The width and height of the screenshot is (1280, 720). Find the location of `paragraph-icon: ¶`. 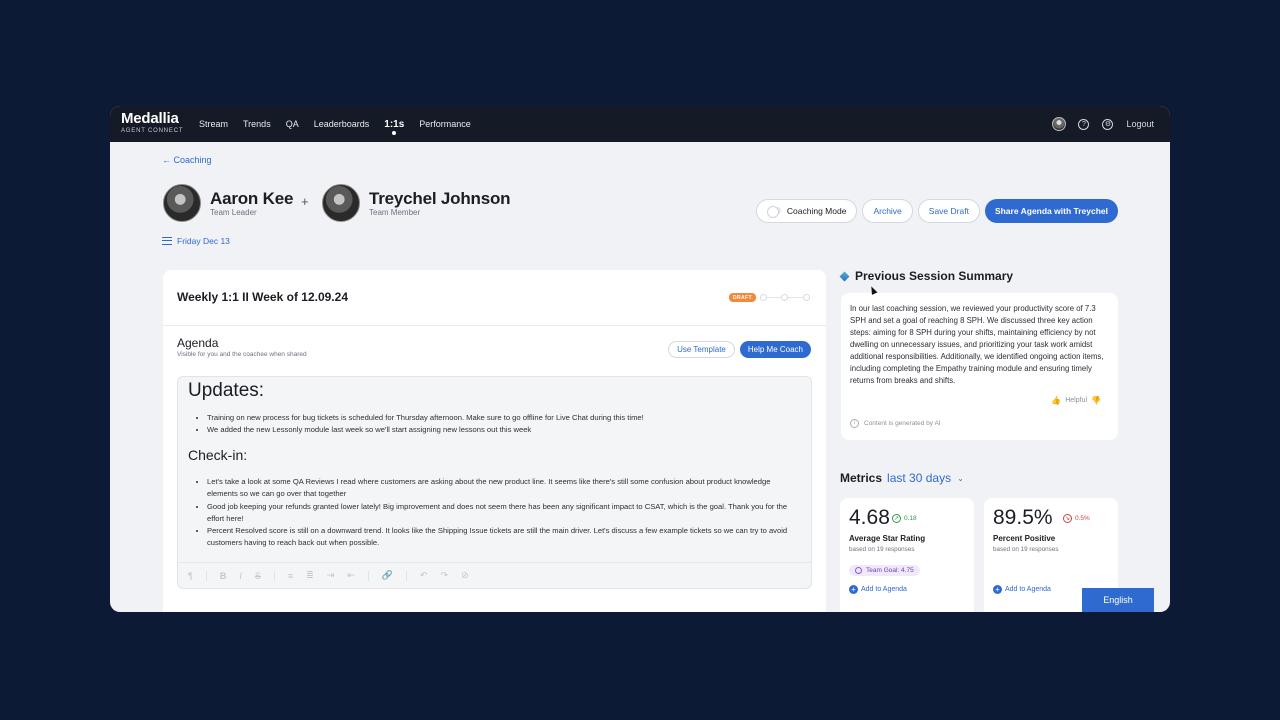

paragraph-icon: ¶ is located at coordinates (190, 576).